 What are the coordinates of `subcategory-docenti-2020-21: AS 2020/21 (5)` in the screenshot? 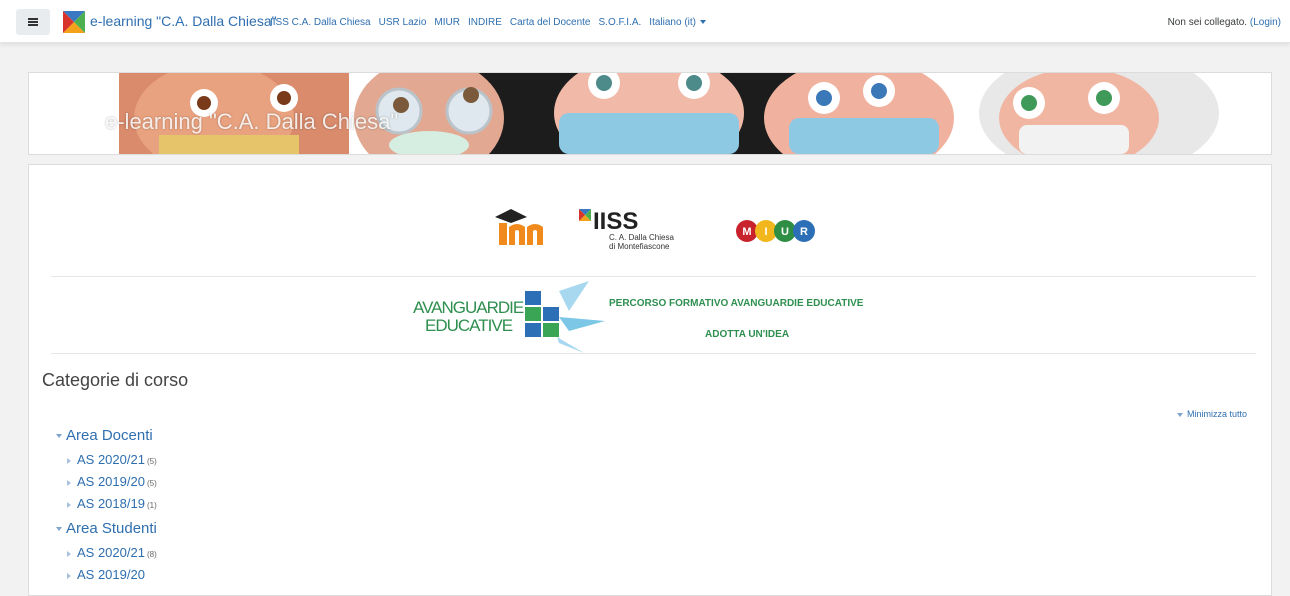 It's located at (112, 459).